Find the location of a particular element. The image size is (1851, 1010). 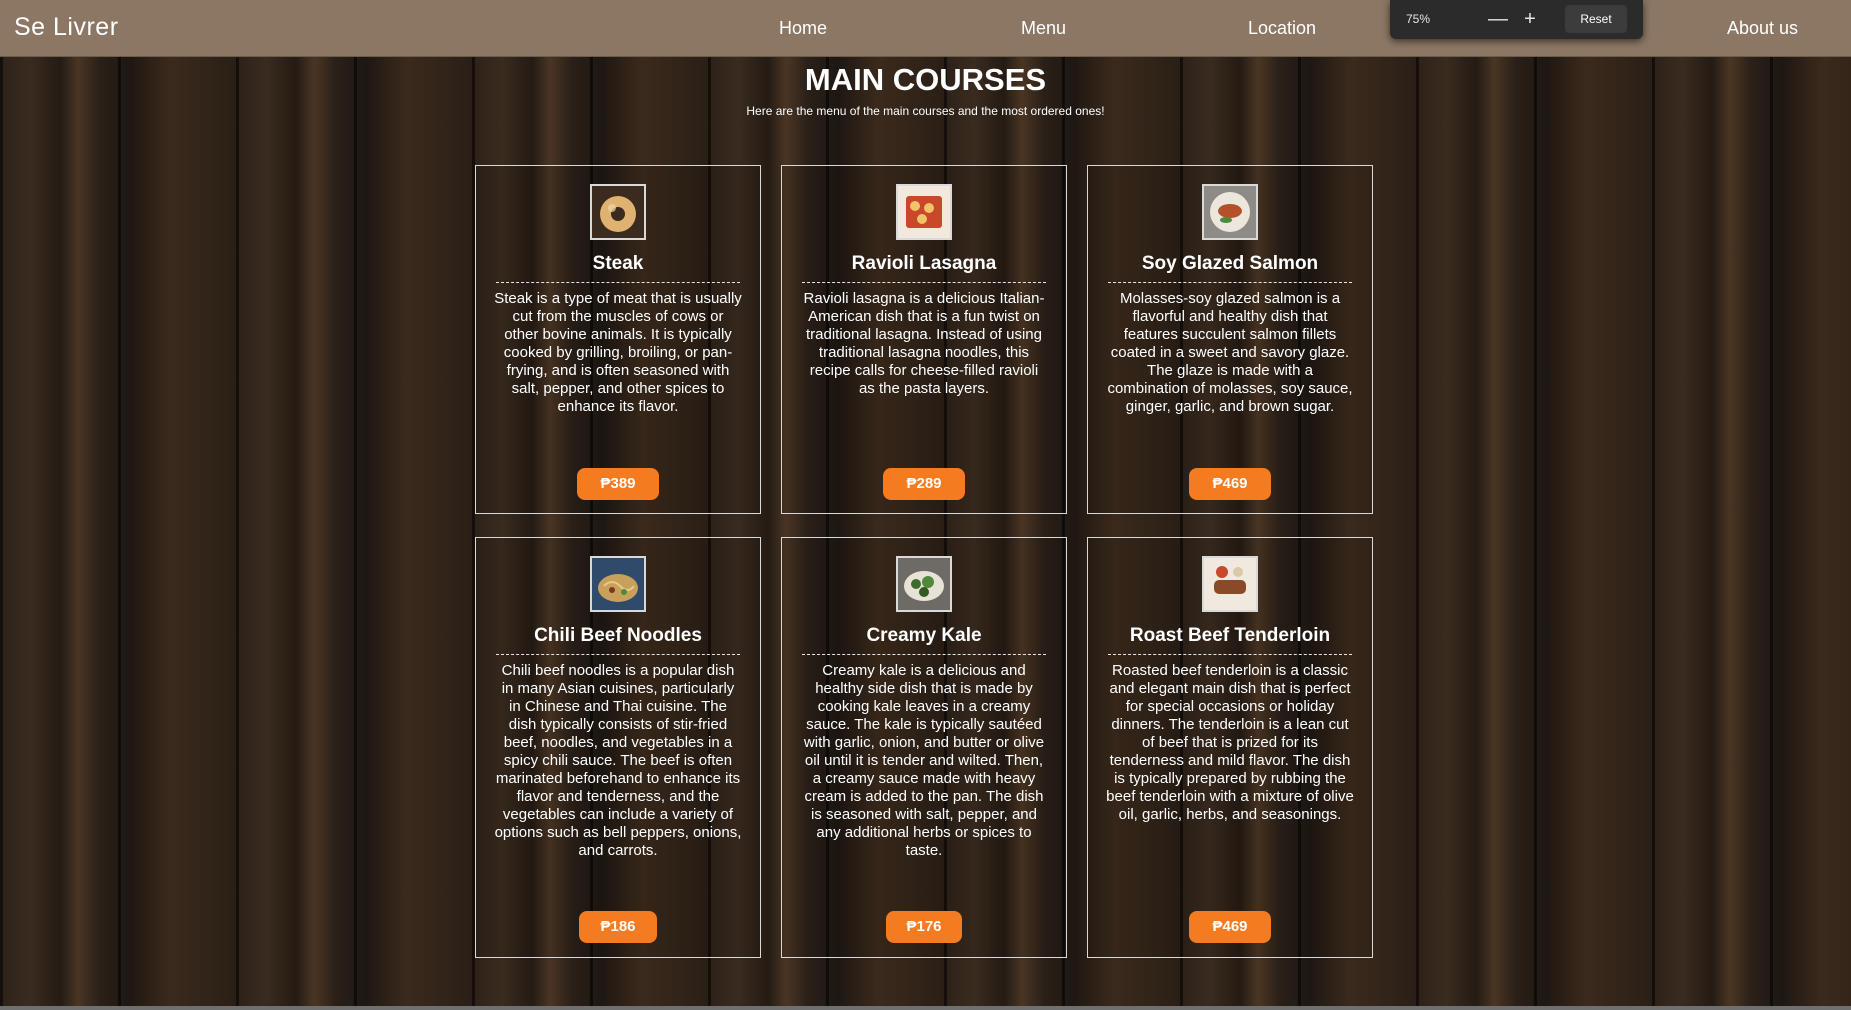

price-button: ₱289 is located at coordinates (924, 484).